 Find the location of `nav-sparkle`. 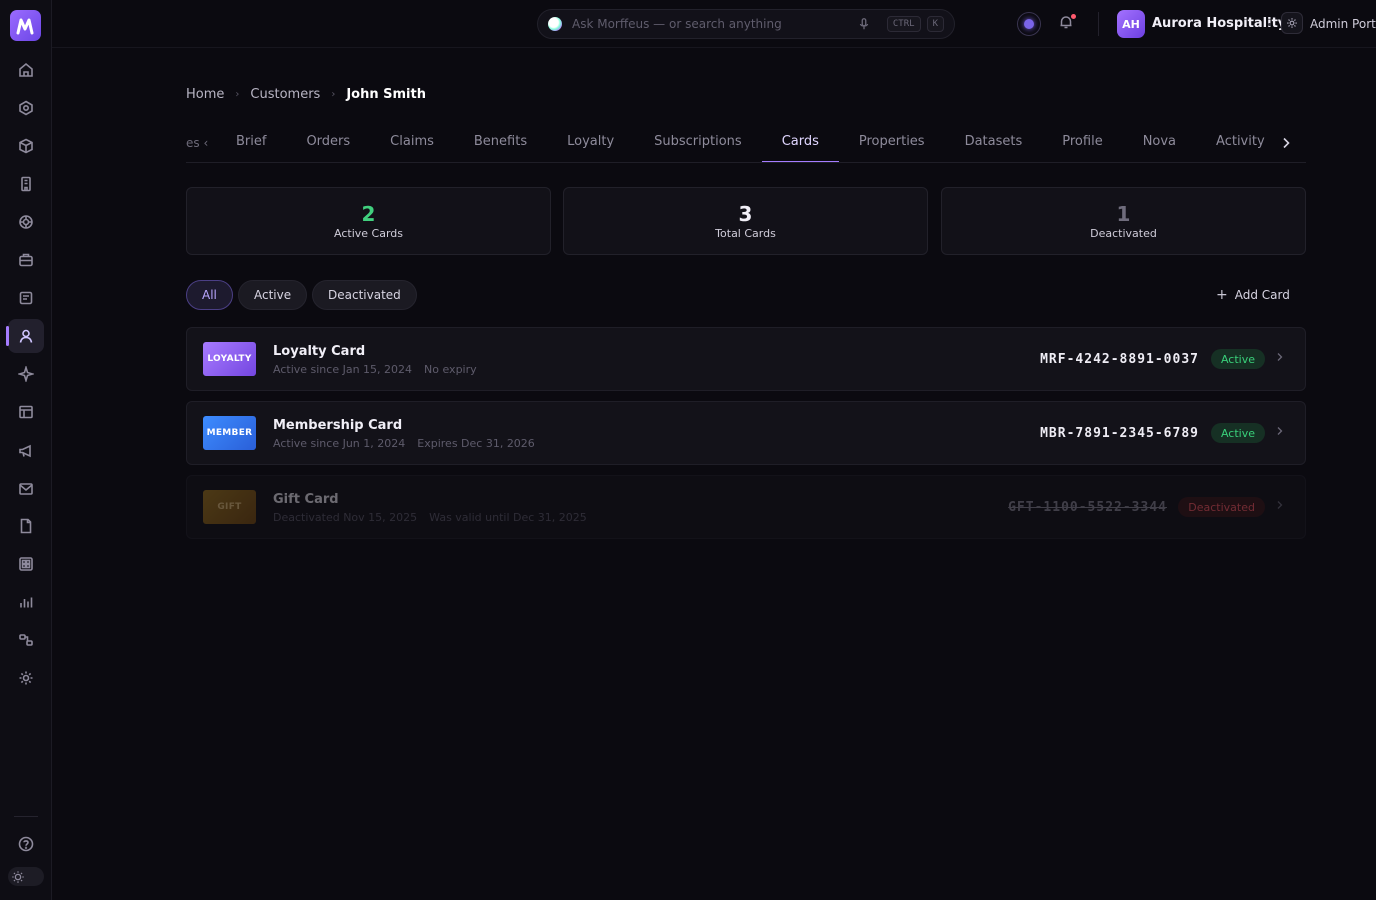

nav-sparkle is located at coordinates (26, 374).